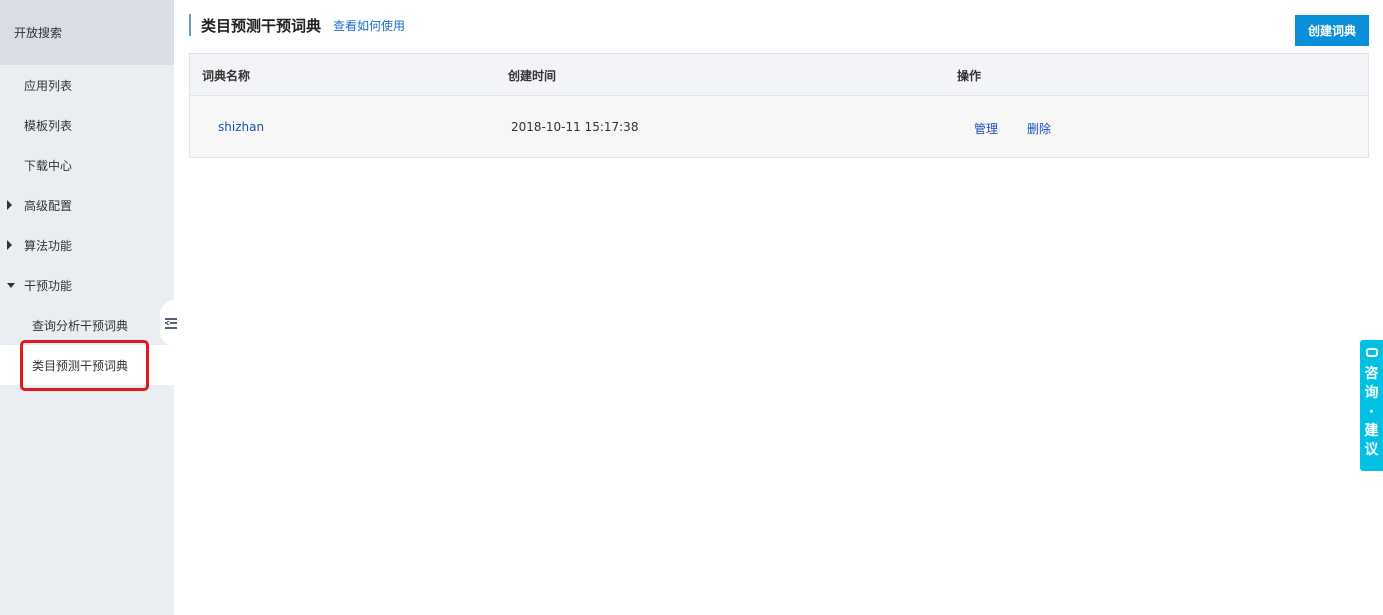  Describe the element at coordinates (87, 165) in the screenshot. I see `sidebar-item-download-center: 下载中心` at that location.